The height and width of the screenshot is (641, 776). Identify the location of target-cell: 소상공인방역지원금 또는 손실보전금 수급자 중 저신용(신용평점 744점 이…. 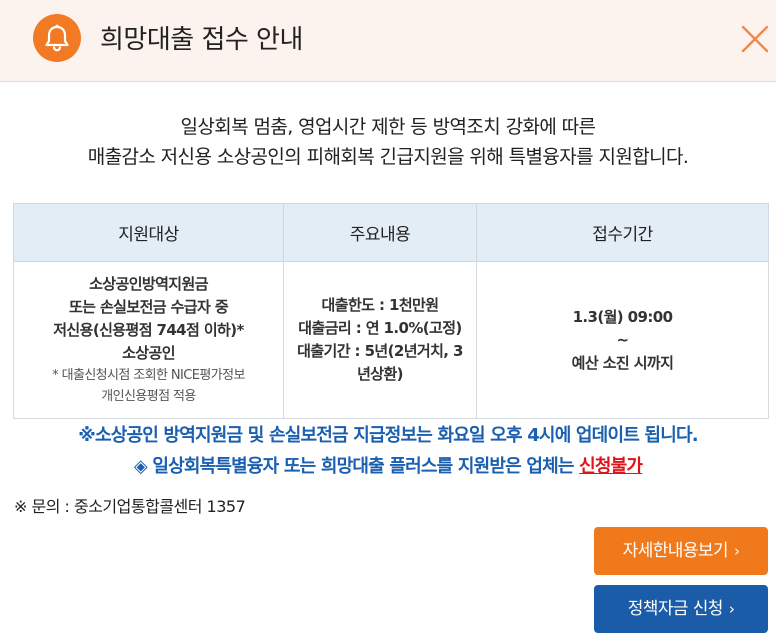
(148, 340).